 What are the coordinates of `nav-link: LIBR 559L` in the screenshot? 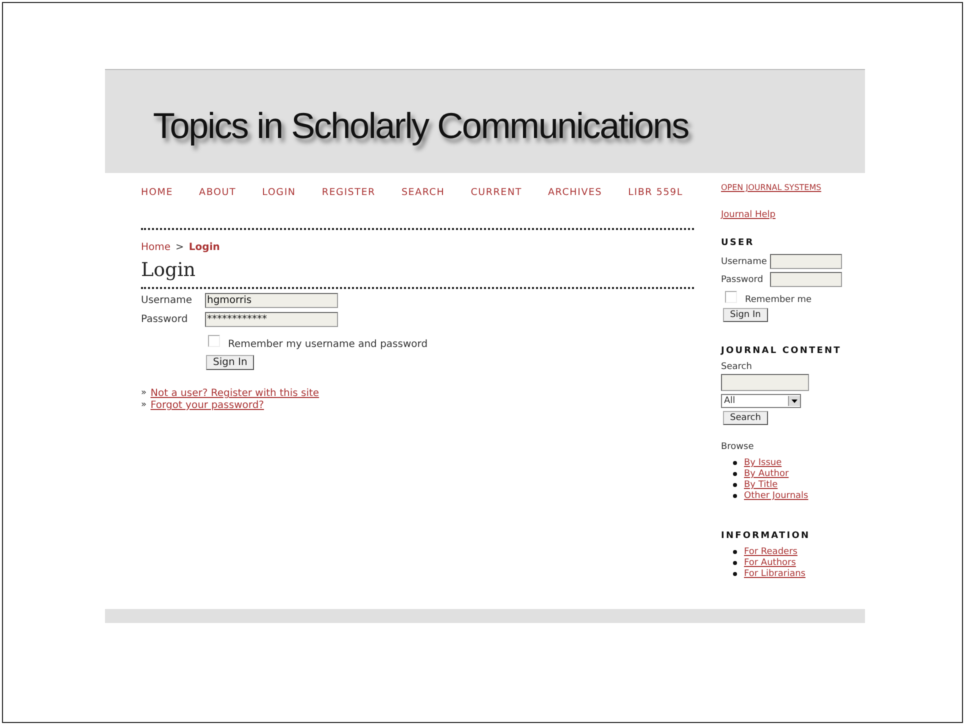 It's located at (655, 207).